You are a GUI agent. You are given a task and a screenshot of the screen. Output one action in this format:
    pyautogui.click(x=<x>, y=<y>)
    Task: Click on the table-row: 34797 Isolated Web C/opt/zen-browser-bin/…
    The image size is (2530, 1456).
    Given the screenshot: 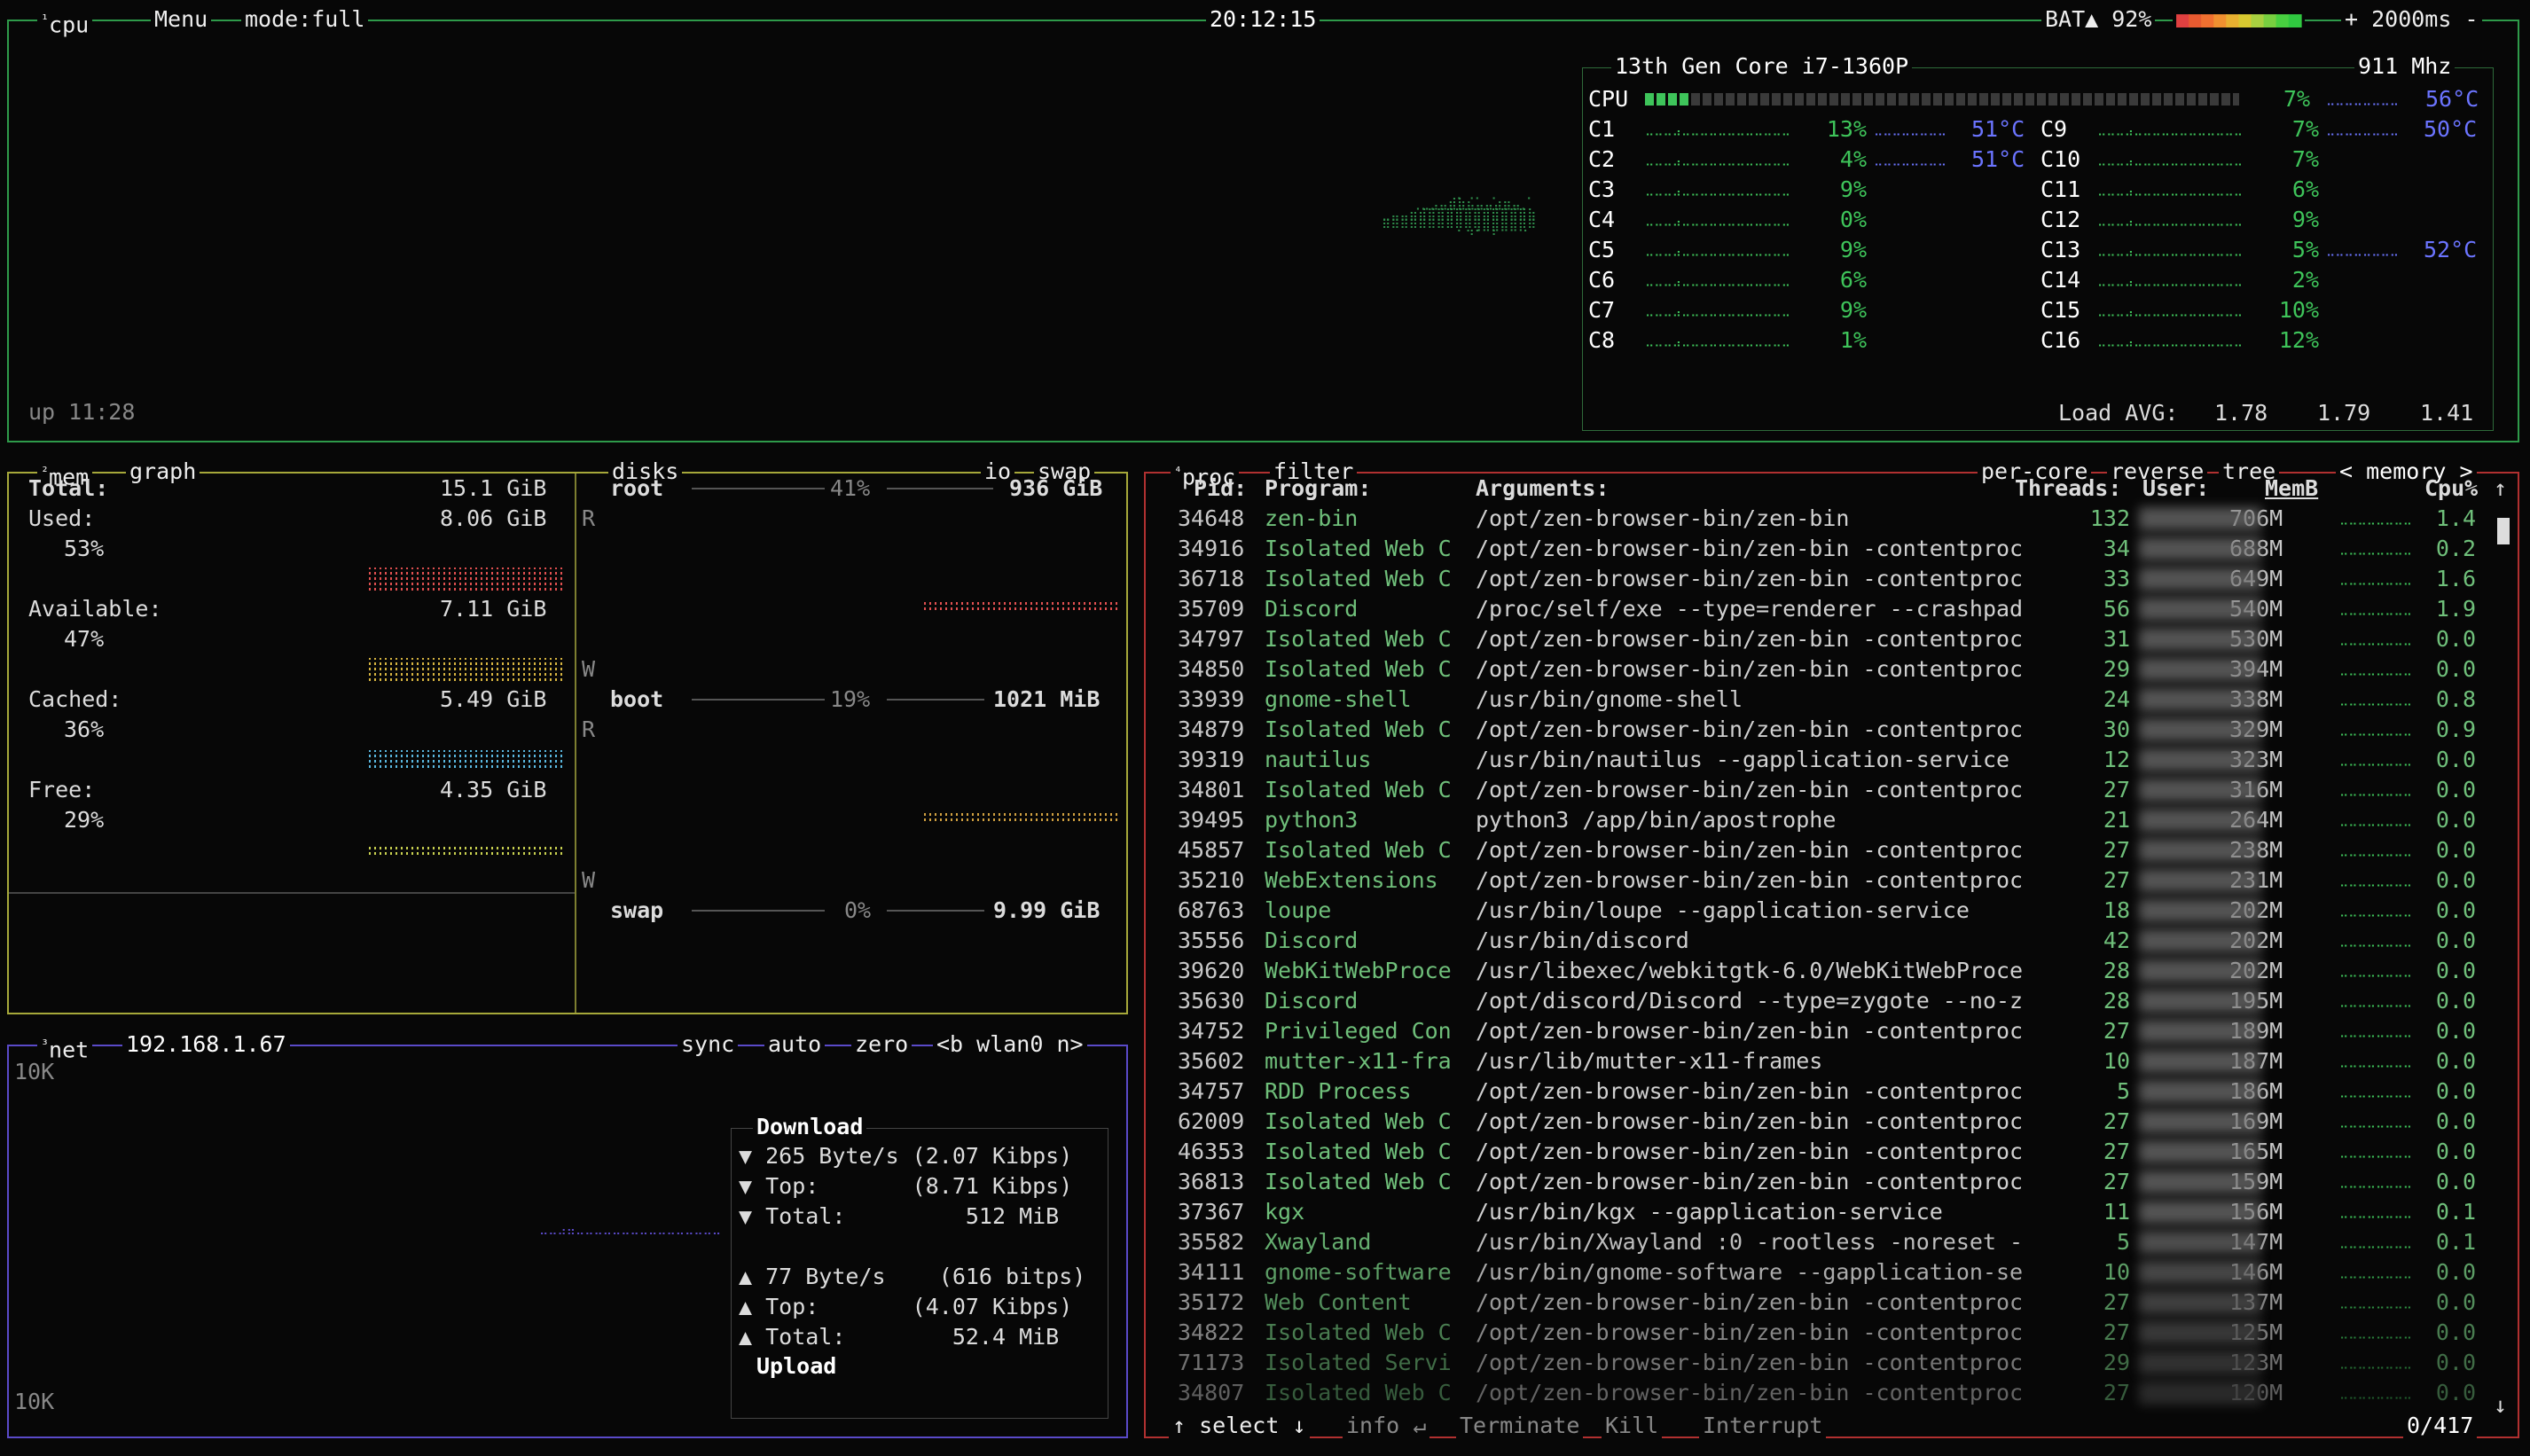 What is the action you would take?
    pyautogui.click(x=1828, y=639)
    